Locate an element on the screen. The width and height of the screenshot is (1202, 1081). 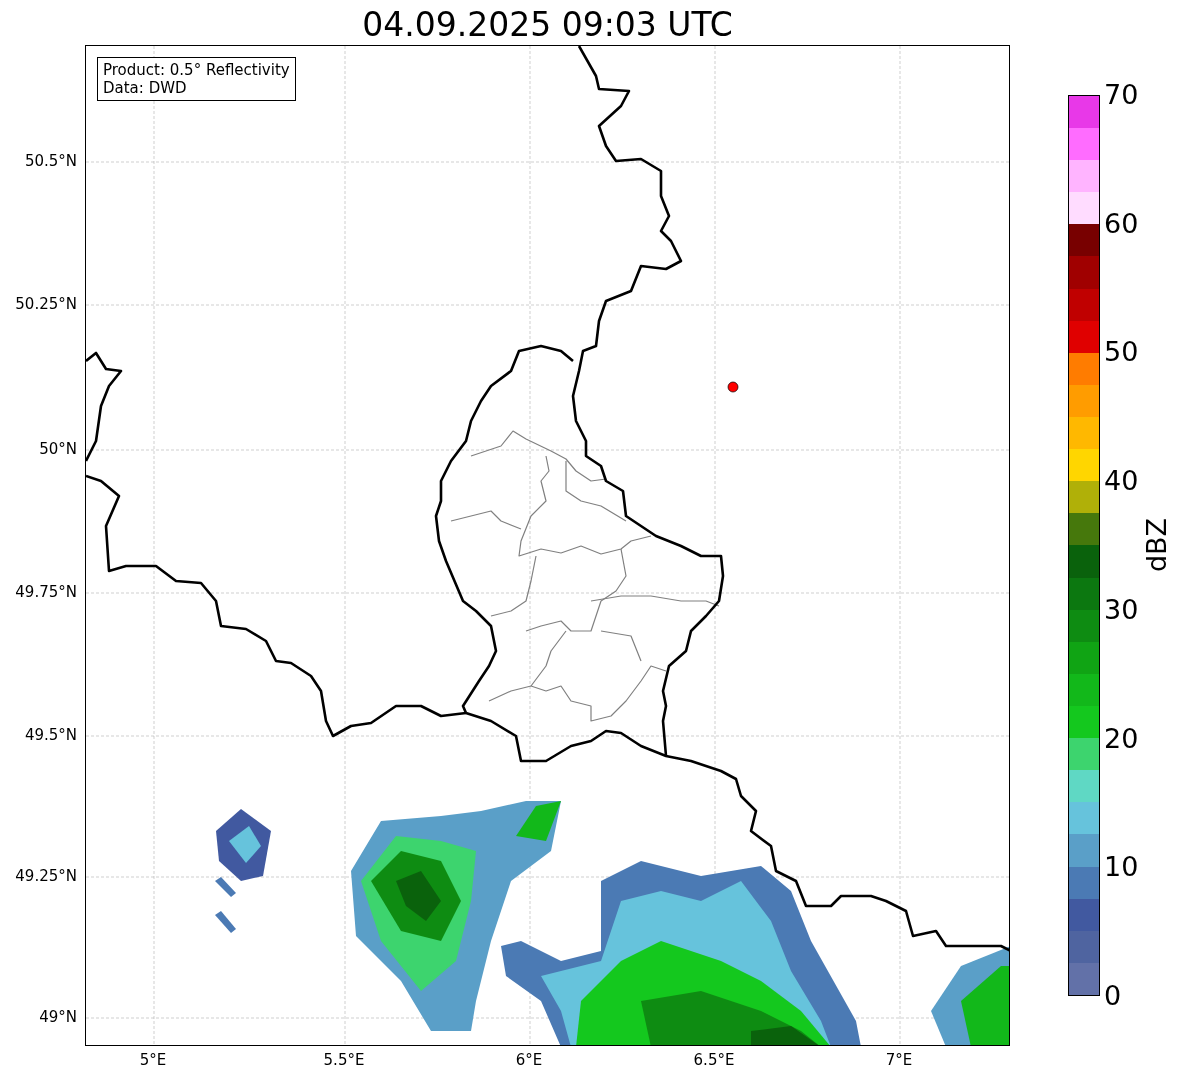
legend-text: Data: DWD is located at coordinates (145, 88).